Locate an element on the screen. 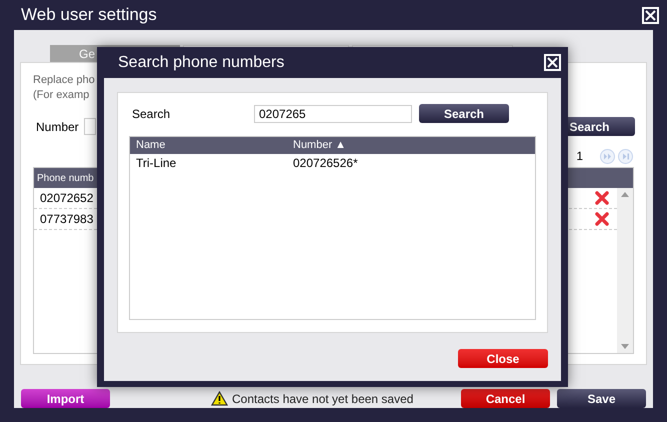 The width and height of the screenshot is (667, 422). scroll-down-icon is located at coordinates (625, 346).